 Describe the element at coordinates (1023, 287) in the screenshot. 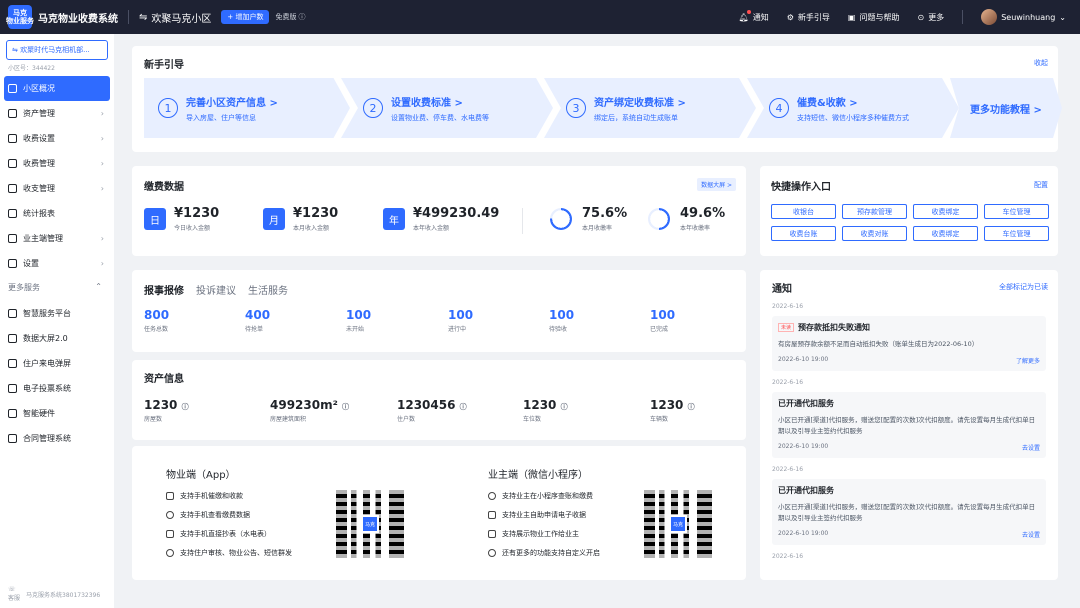

I see `mark-all-read-link: 全部标记为已读` at that location.